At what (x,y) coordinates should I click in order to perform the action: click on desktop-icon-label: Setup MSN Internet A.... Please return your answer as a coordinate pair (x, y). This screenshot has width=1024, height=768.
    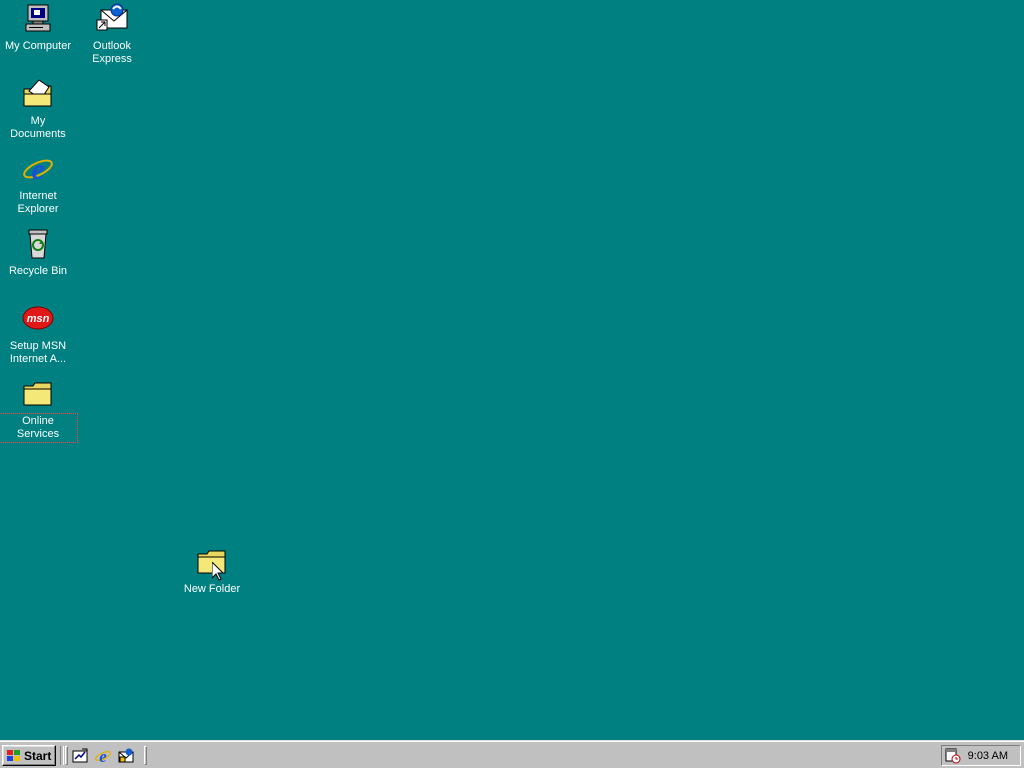
    Looking at the image, I should click on (38, 352).